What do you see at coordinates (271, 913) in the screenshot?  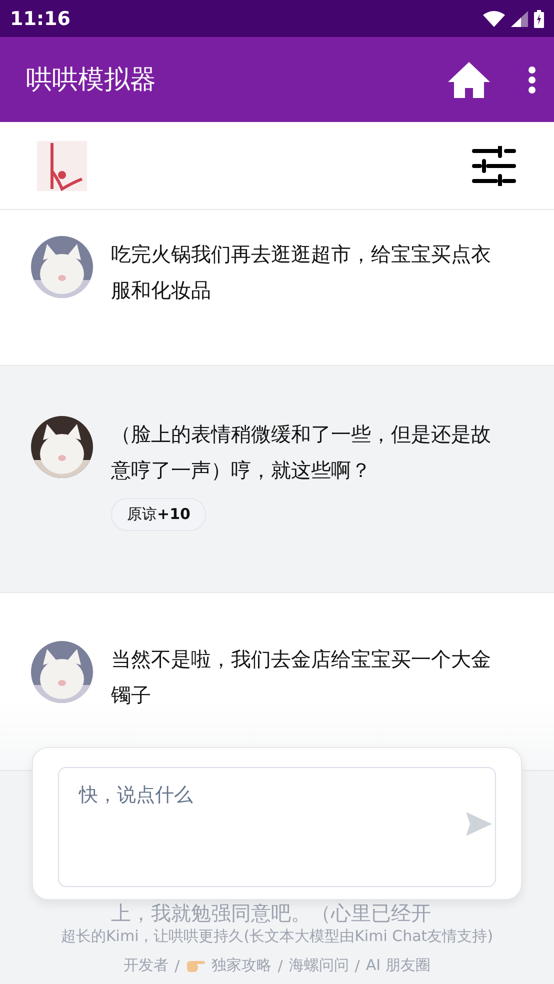 I see `message-text: 上，我就勉强同意吧。（心里已经开` at bounding box center [271, 913].